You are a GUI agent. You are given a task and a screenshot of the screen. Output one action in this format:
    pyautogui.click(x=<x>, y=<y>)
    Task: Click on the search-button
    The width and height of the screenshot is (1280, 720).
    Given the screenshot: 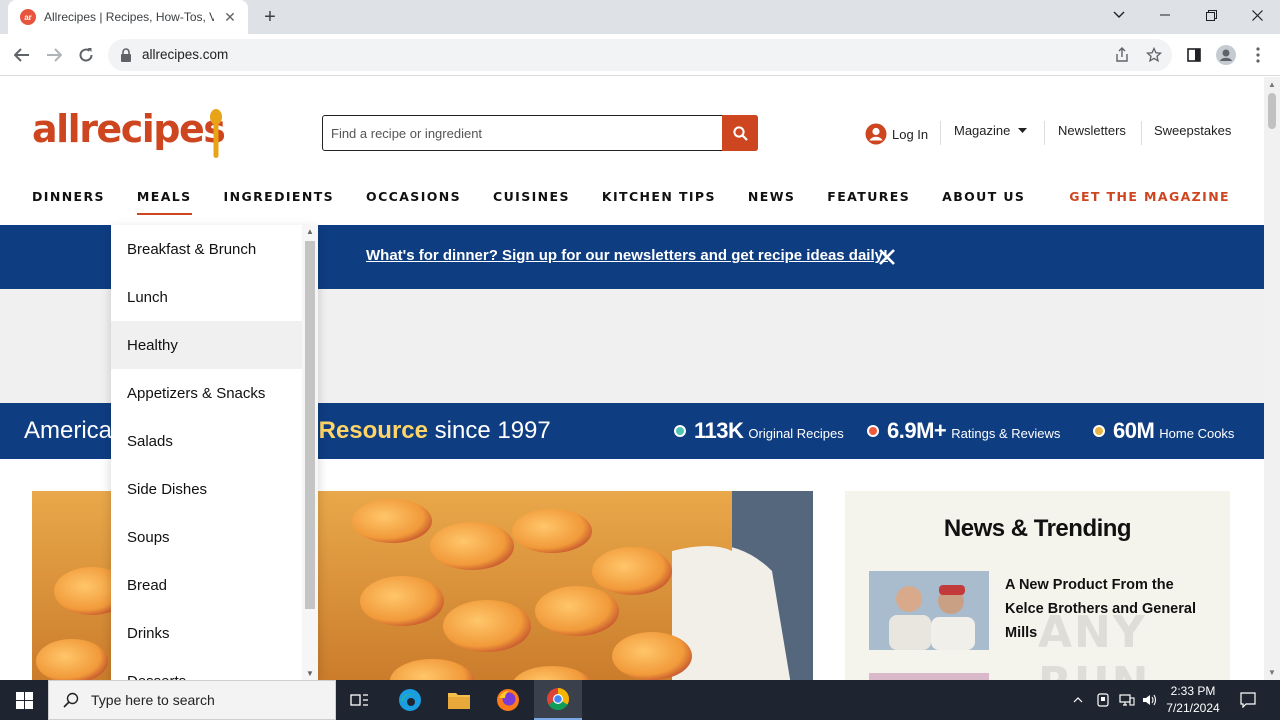 What is the action you would take?
    pyautogui.click(x=740, y=133)
    